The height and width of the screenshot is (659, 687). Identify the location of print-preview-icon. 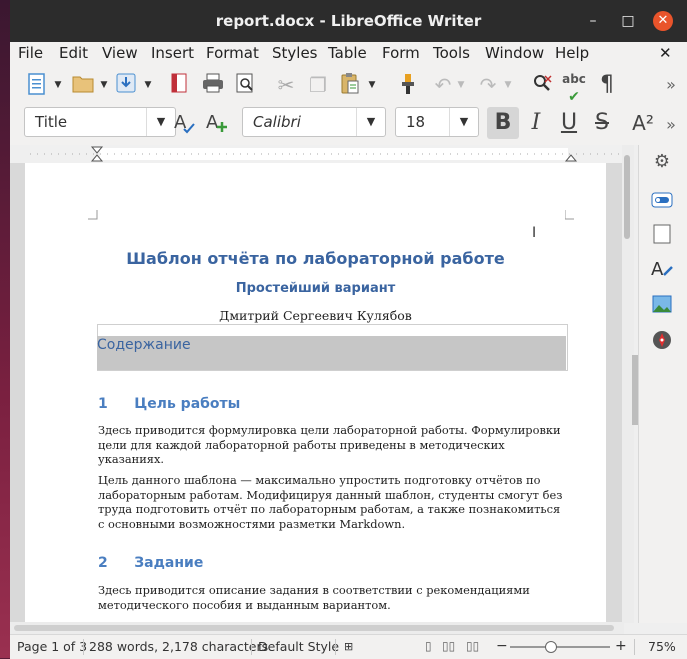
(245, 85).